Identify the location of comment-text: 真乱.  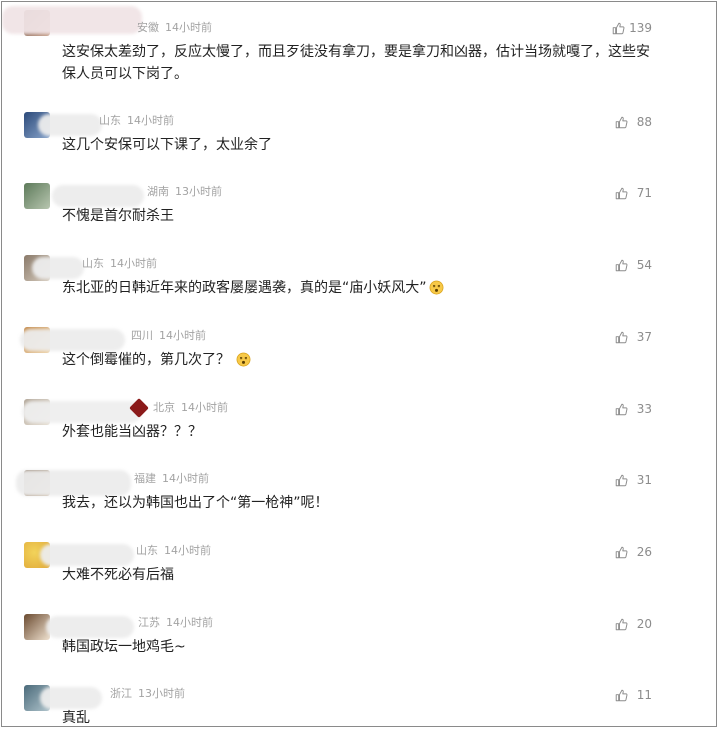
(76, 718).